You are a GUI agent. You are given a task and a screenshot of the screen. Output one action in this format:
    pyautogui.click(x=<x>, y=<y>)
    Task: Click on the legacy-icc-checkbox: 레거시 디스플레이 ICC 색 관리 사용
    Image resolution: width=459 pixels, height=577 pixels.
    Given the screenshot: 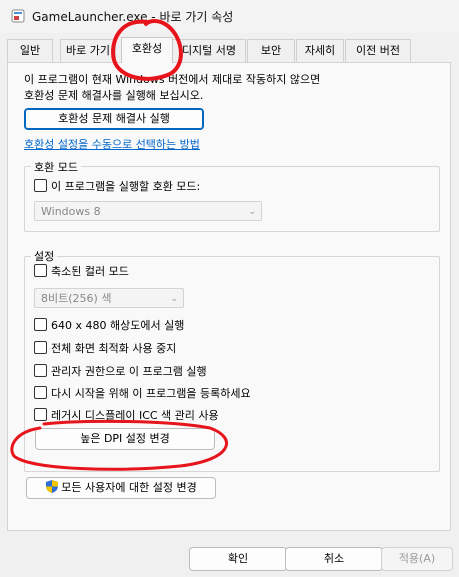 What is the action you would take?
    pyautogui.click(x=126, y=415)
    